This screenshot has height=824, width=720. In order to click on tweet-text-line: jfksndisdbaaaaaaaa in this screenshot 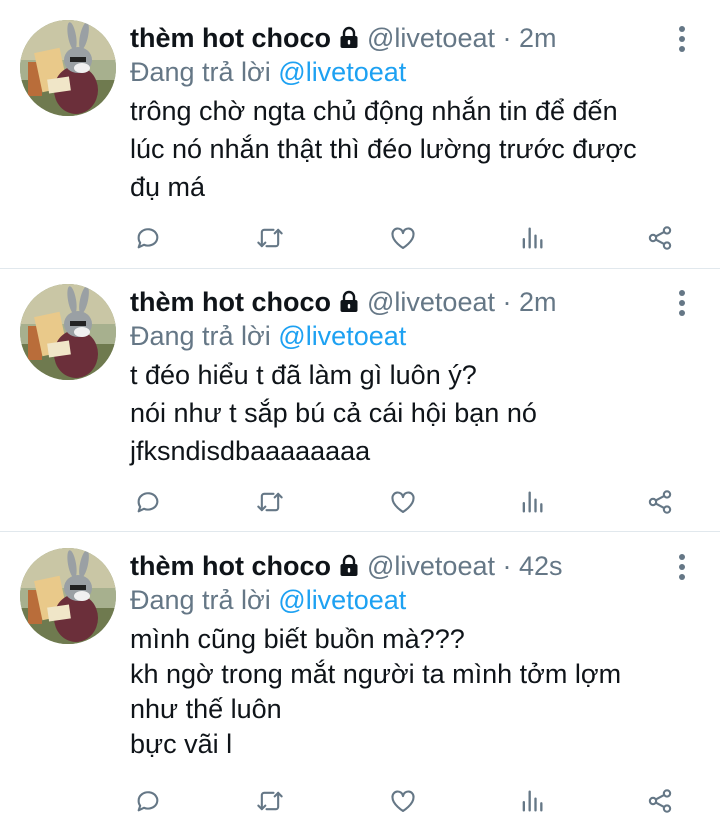, I will do `click(250, 451)`.